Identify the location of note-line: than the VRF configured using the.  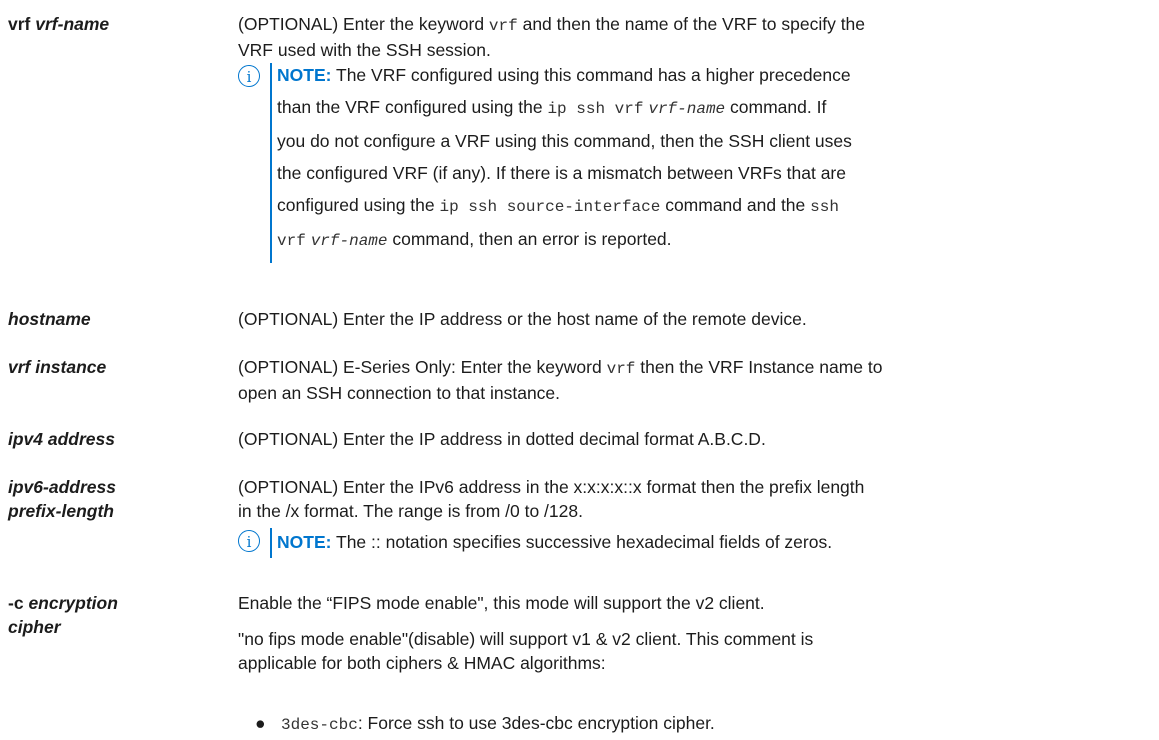
(412, 107).